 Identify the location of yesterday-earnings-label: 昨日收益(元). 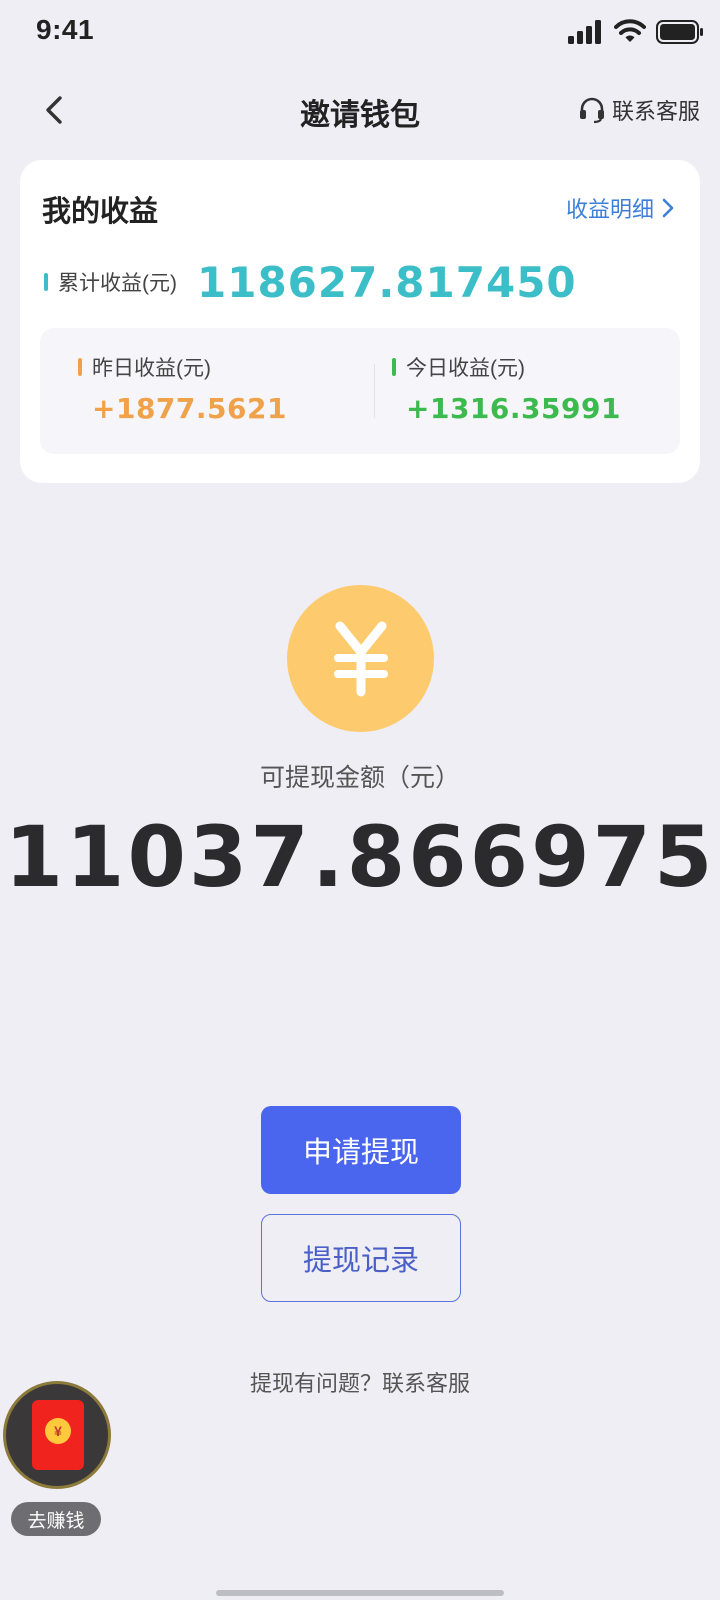
(151, 368).